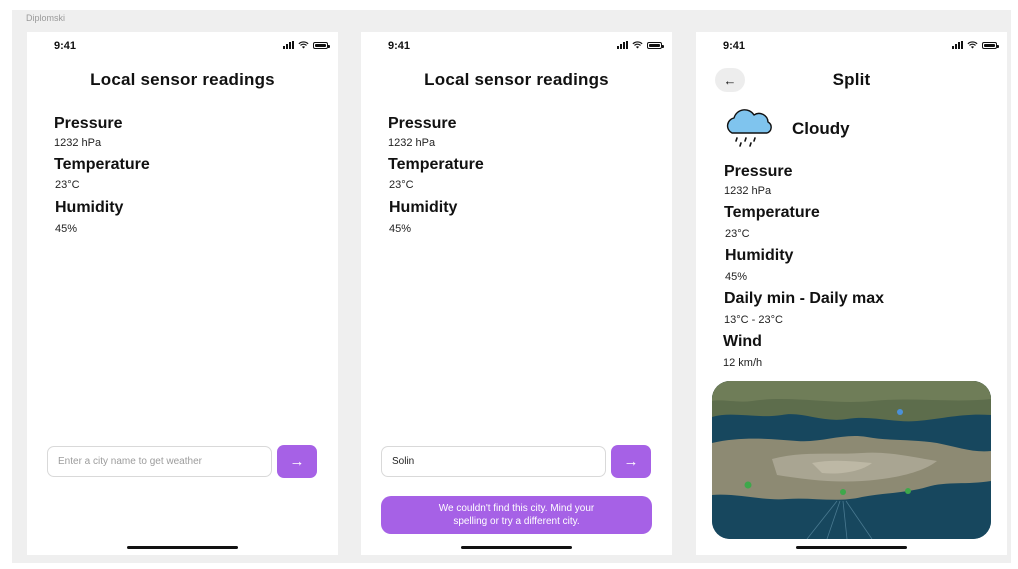  I want to click on satellite-map-image, so click(851, 460).